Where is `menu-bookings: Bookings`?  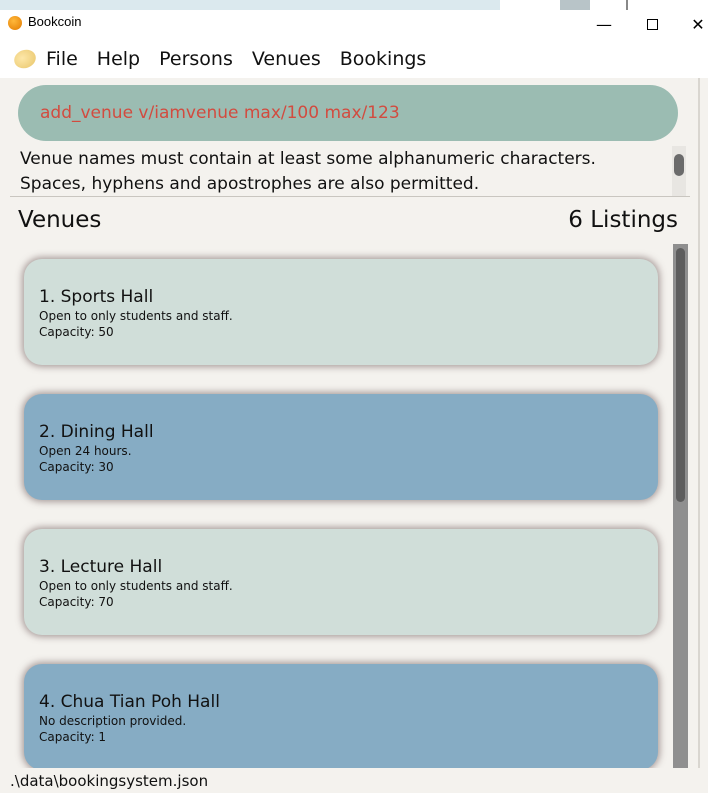 menu-bookings: Bookings is located at coordinates (383, 59).